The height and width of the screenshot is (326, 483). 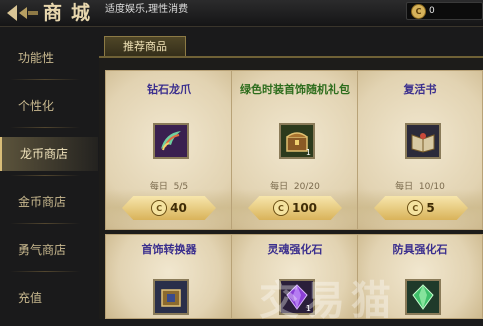 I want to click on sidebar-item-label: 龙币商店, so click(x=44, y=154).